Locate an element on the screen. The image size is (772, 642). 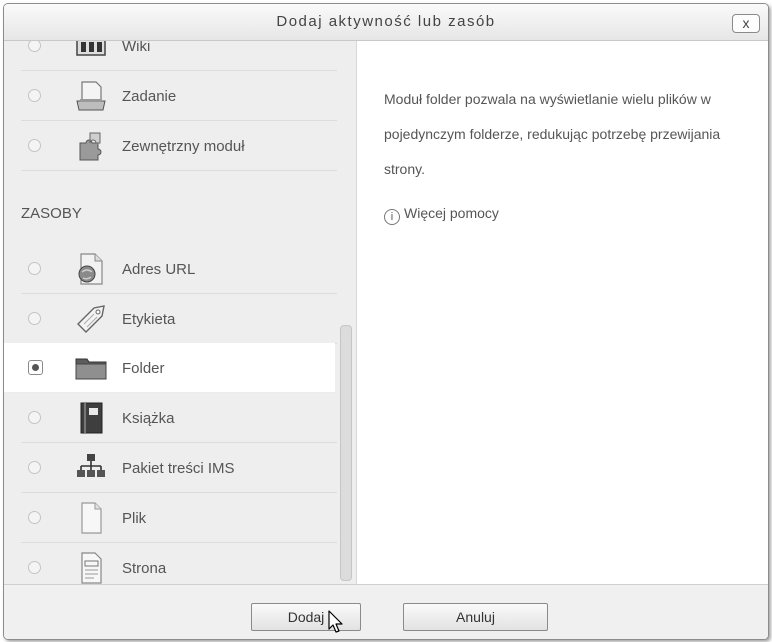
module-item-ims-package: Pakiet treści IMS is located at coordinates (179, 468).